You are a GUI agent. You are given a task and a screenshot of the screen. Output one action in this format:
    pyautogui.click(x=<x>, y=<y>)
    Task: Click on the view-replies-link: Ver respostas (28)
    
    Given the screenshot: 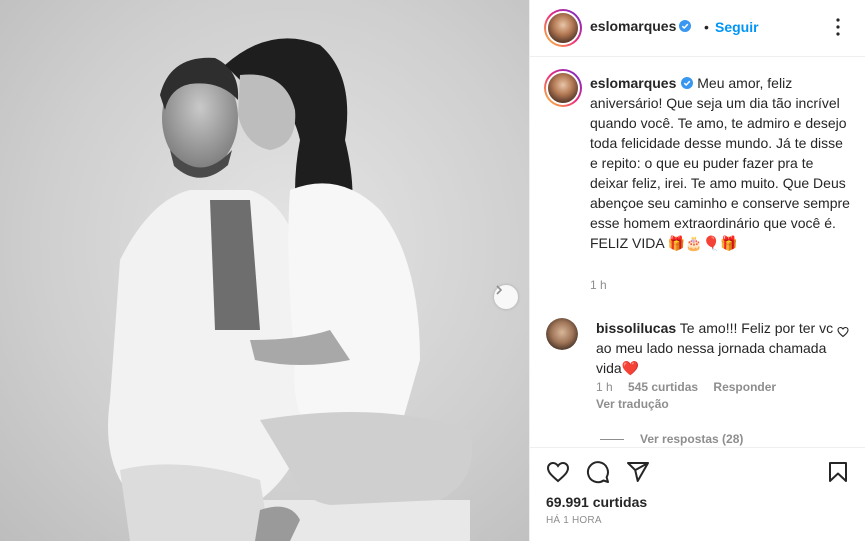 What is the action you would take?
    pyautogui.click(x=671, y=439)
    